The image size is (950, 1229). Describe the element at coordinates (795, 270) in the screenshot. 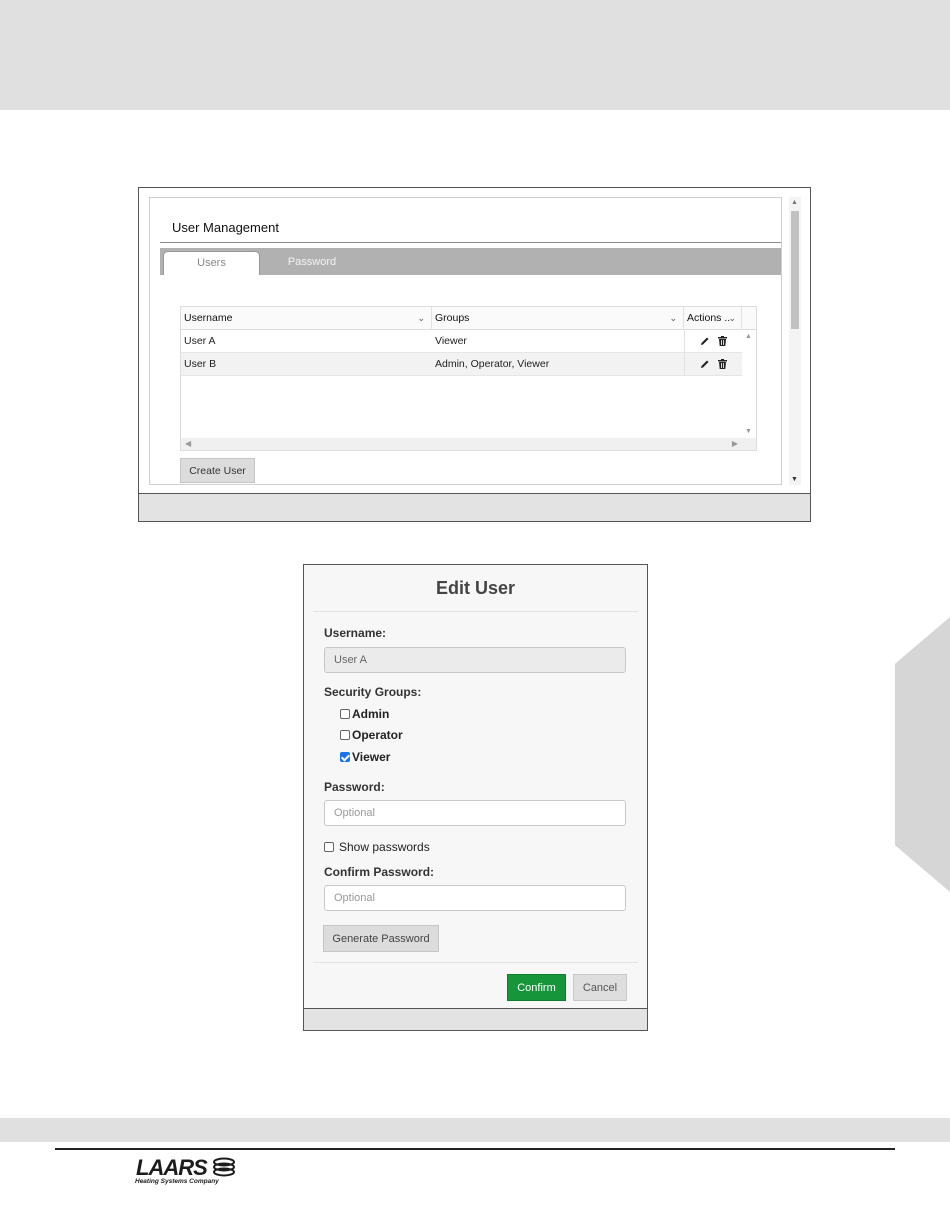

I see `scrollbar-thumb` at that location.